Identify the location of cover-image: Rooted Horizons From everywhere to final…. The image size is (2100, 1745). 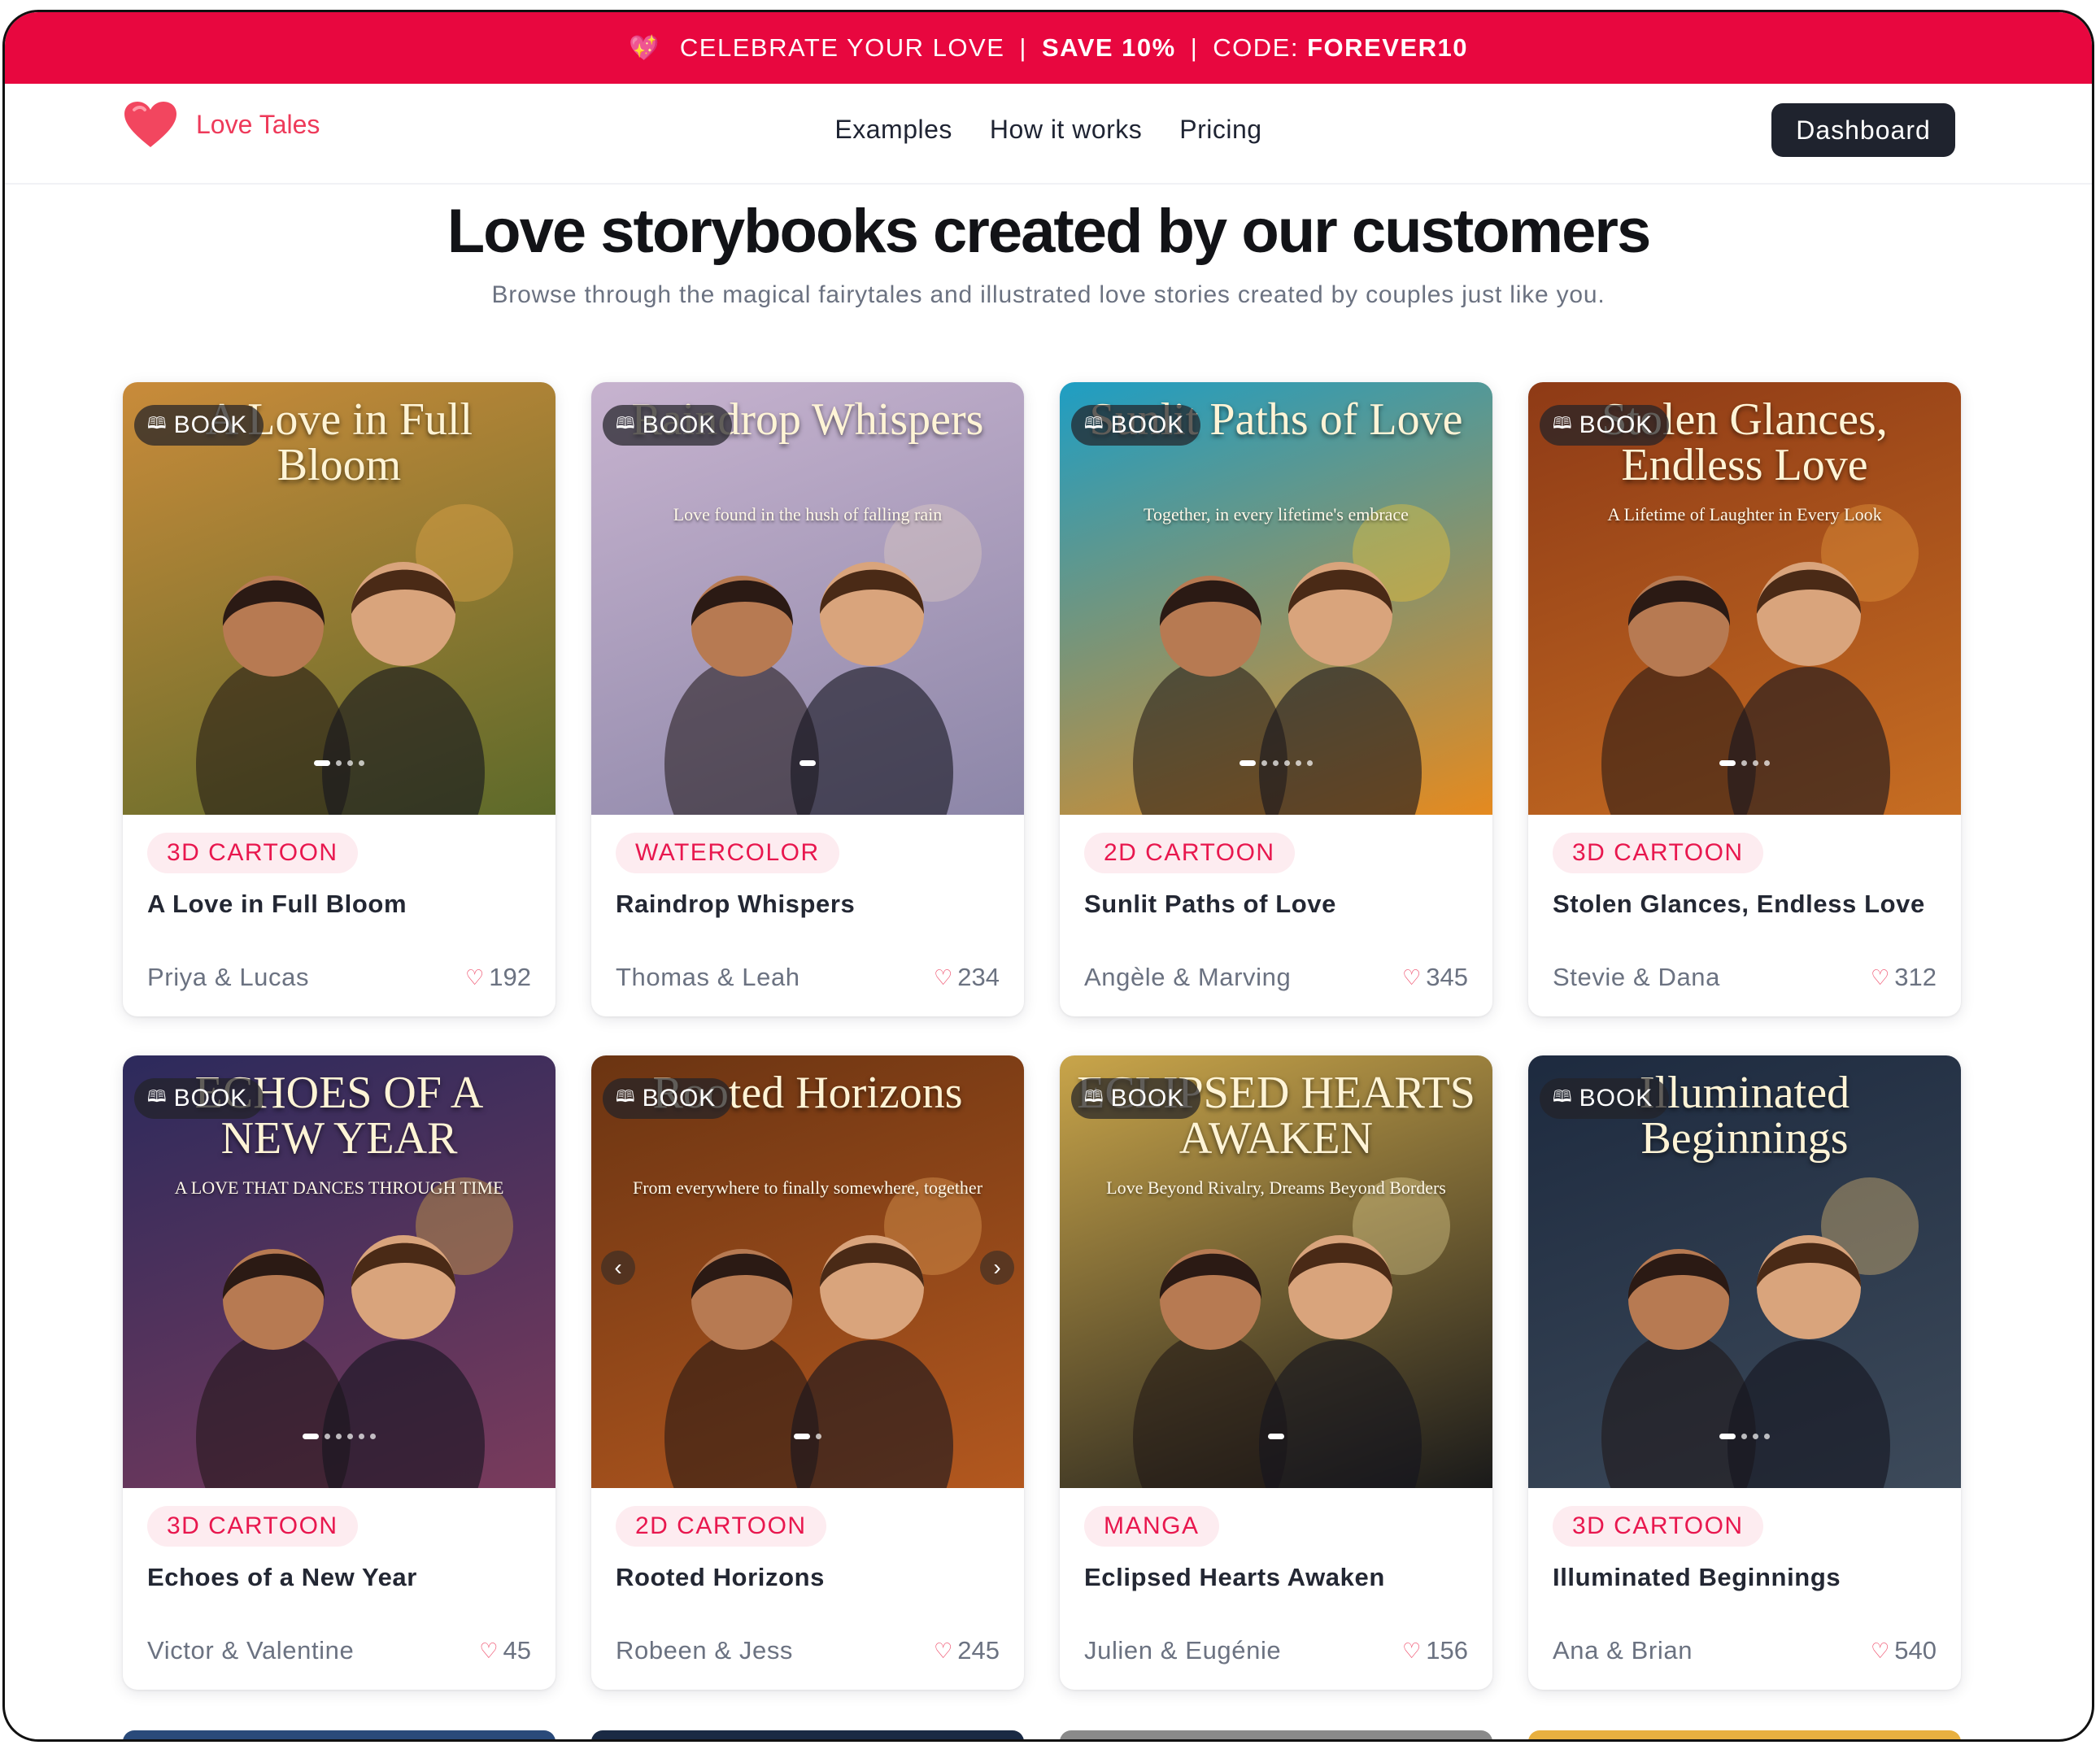
(807, 1271).